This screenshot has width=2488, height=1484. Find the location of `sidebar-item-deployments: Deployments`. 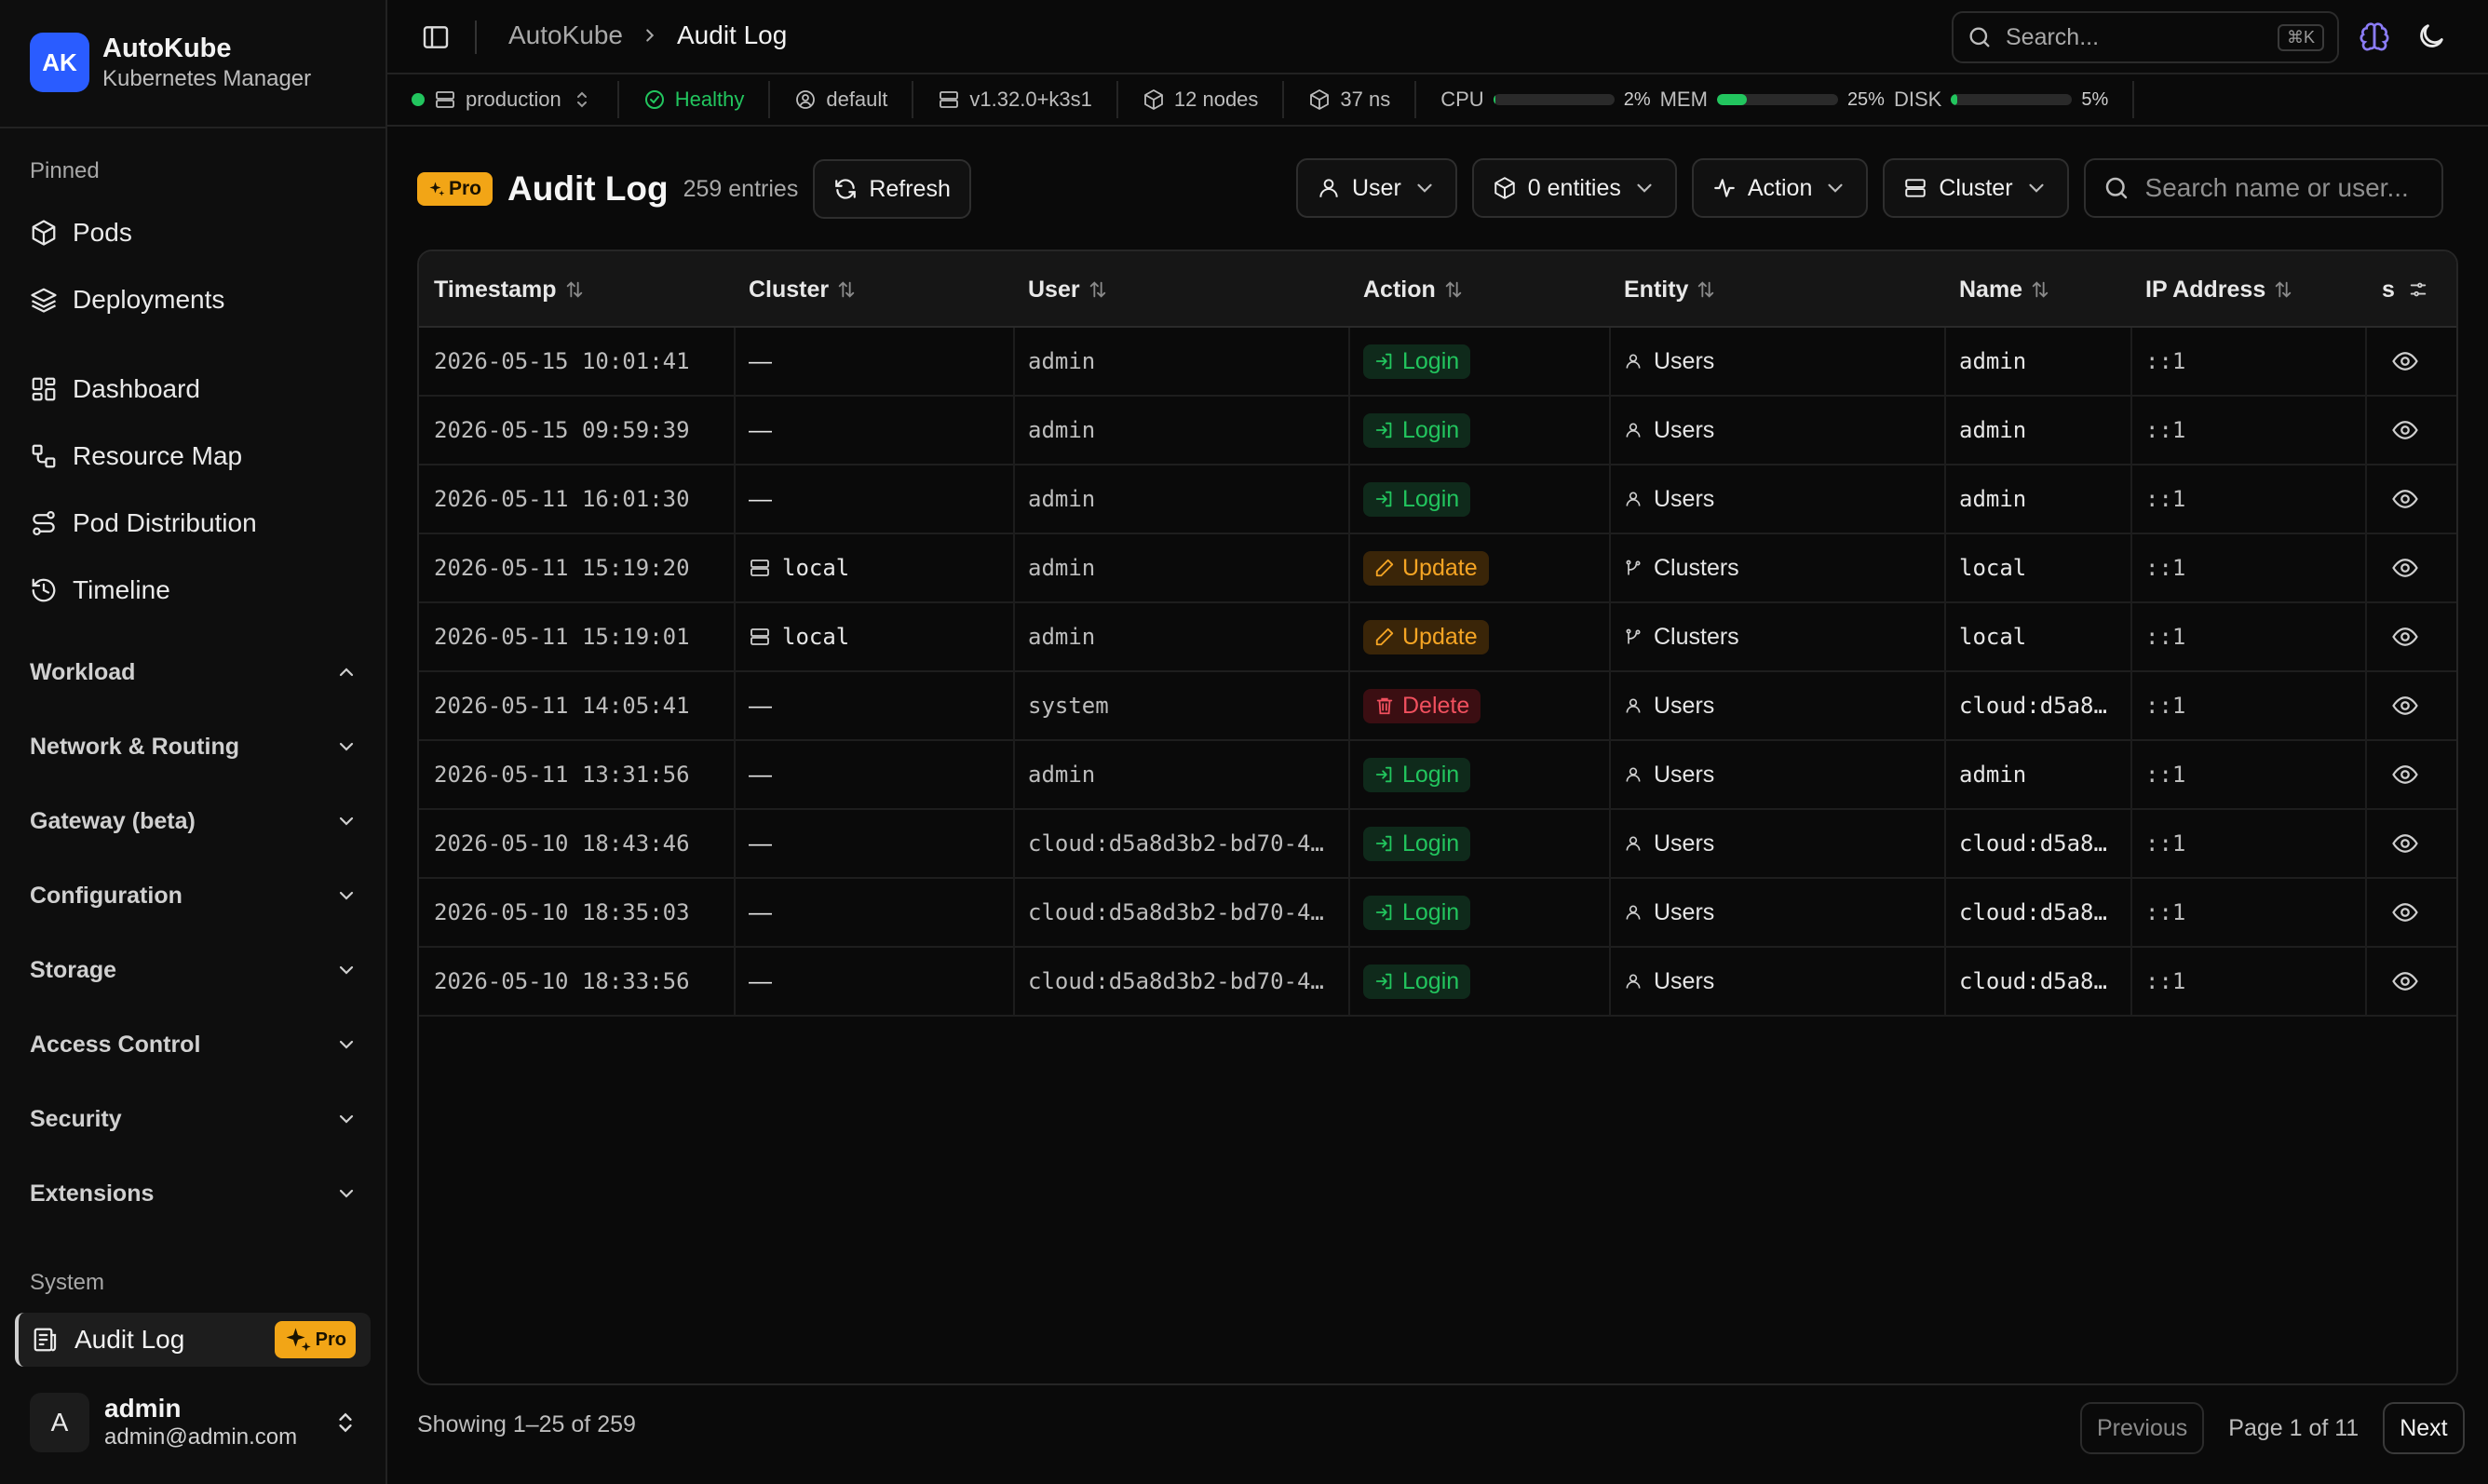

sidebar-item-deployments: Deployments is located at coordinates (127, 300).